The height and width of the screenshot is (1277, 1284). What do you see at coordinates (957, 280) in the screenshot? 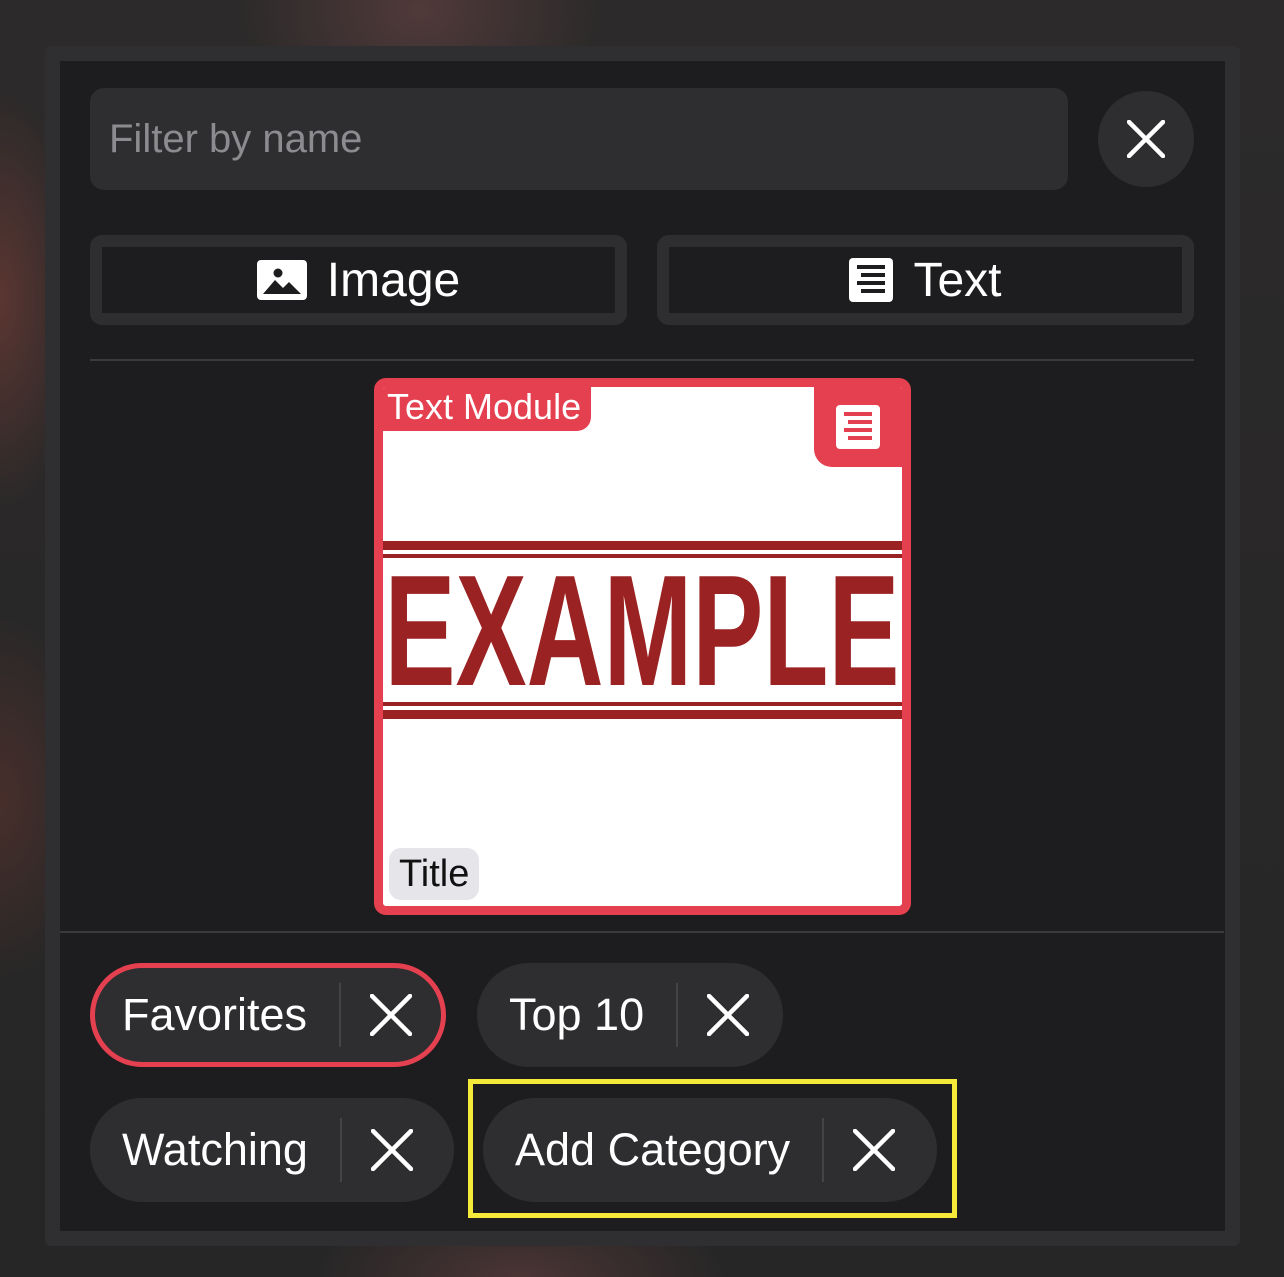
I see `text-button-label: Text` at bounding box center [957, 280].